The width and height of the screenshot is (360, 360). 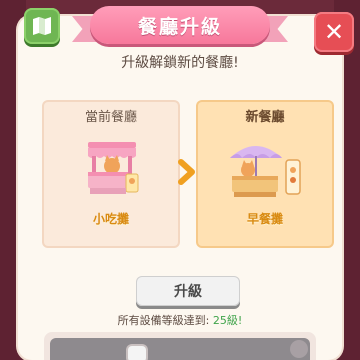 I want to click on current-restaurant-label: 當前餐廳, so click(x=110, y=117).